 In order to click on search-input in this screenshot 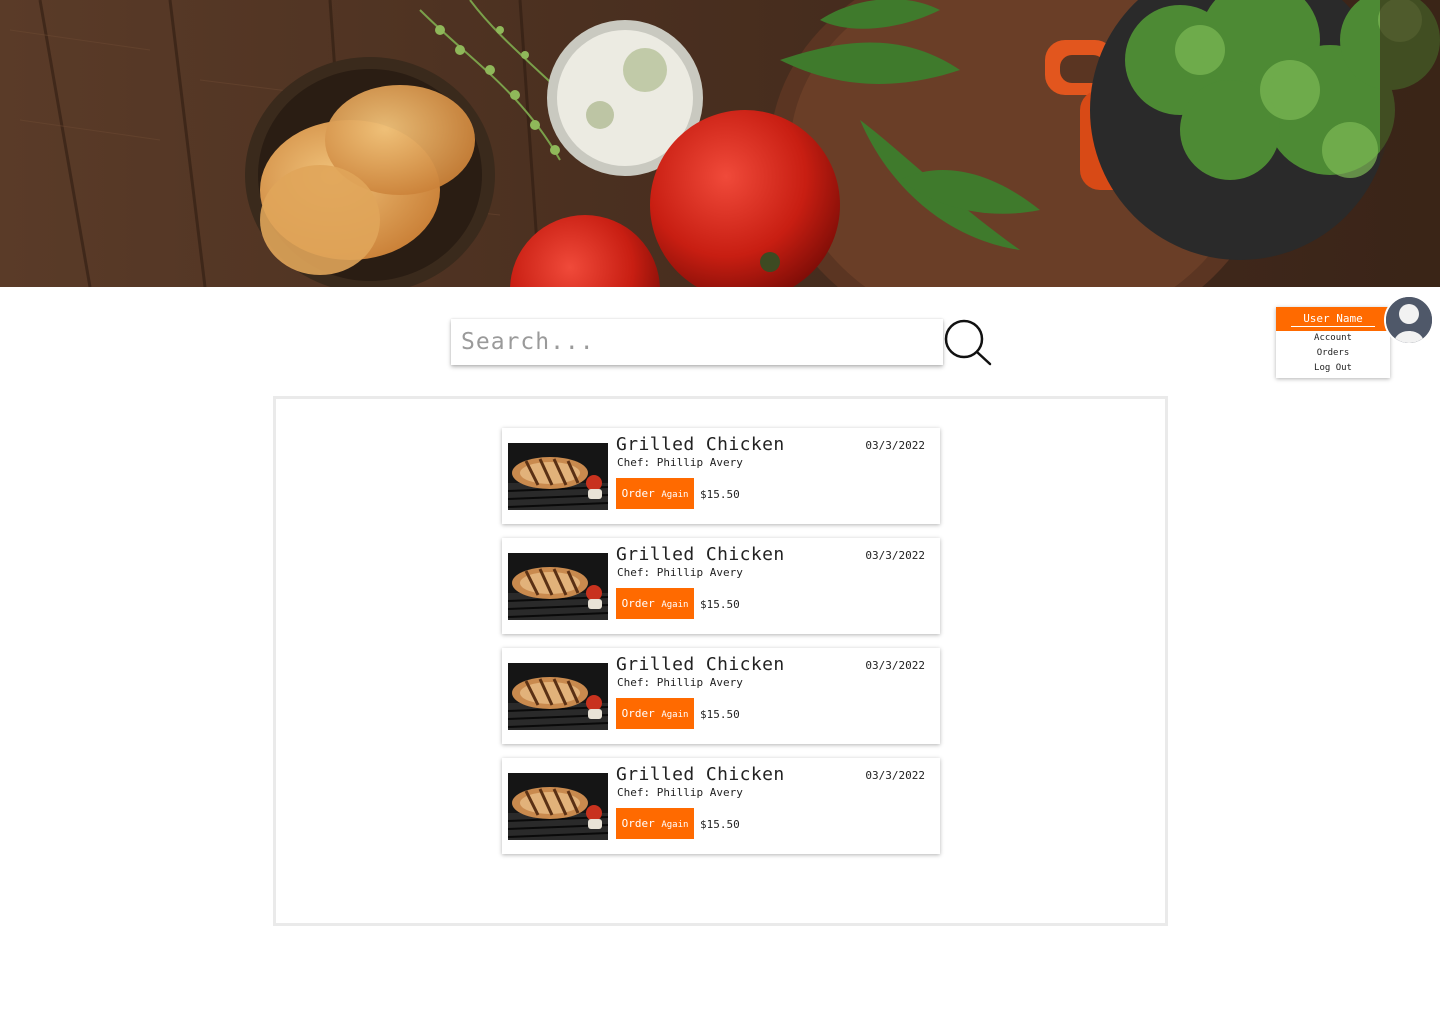, I will do `click(697, 342)`.